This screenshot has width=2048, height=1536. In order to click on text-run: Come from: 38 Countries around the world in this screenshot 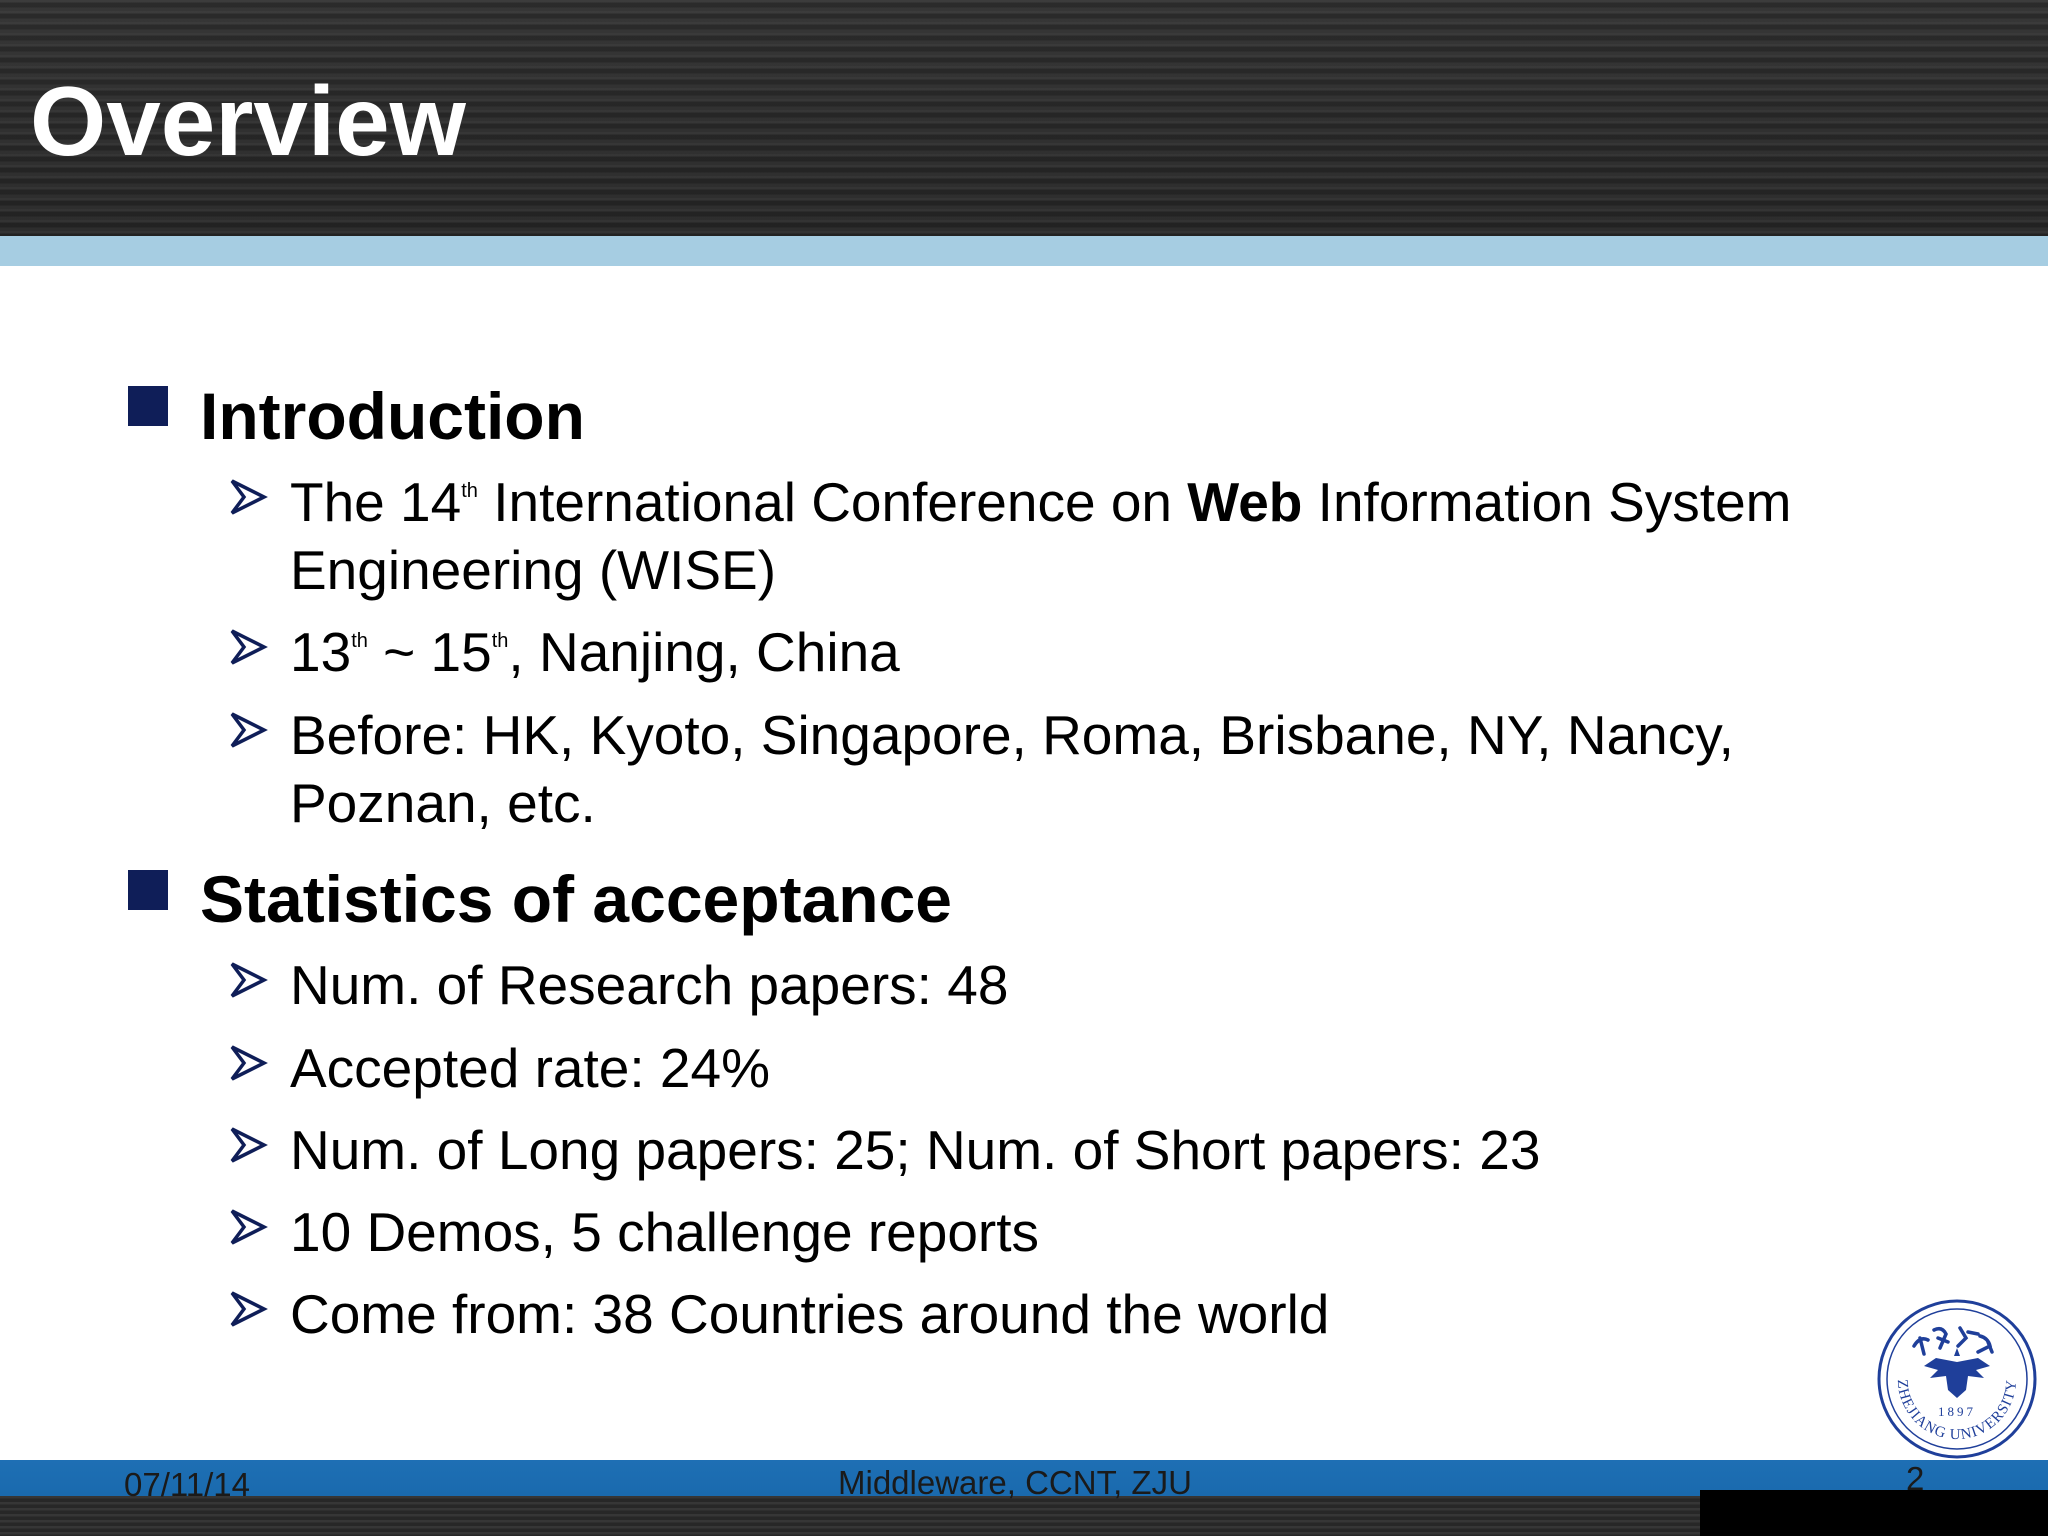, I will do `click(810, 1314)`.